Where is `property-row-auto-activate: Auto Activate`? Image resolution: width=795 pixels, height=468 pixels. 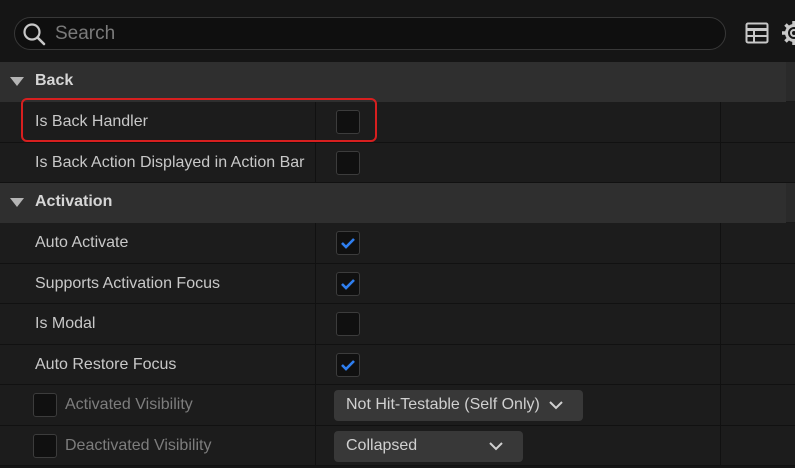 property-row-auto-activate: Auto Activate is located at coordinates (397, 243).